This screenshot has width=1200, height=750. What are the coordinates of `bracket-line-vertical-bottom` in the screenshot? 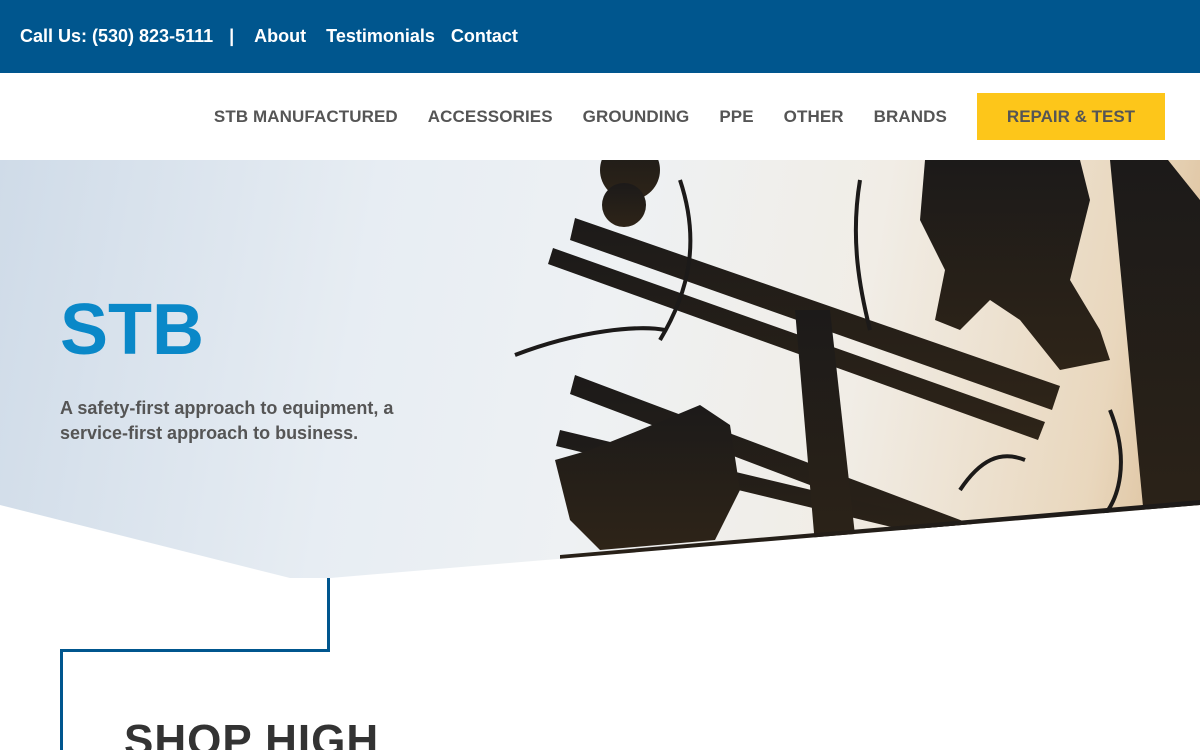 It's located at (61, 699).